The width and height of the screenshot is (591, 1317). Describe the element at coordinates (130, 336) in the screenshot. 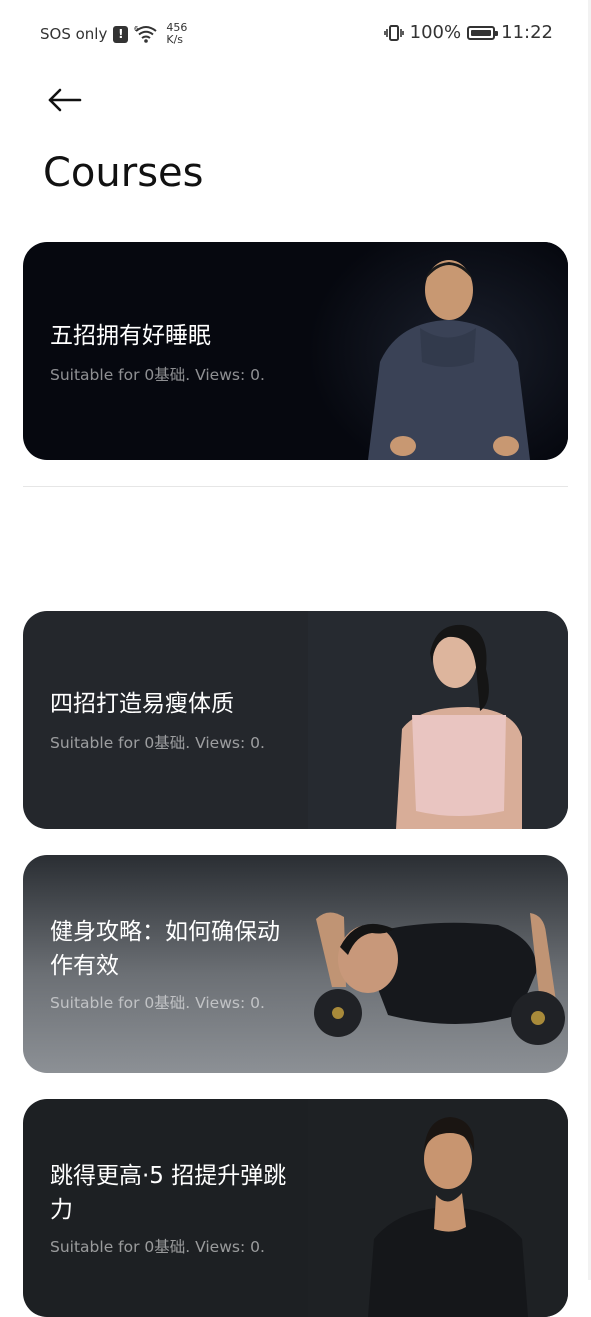

I see `course-title: 五招拥有好睡眠` at that location.